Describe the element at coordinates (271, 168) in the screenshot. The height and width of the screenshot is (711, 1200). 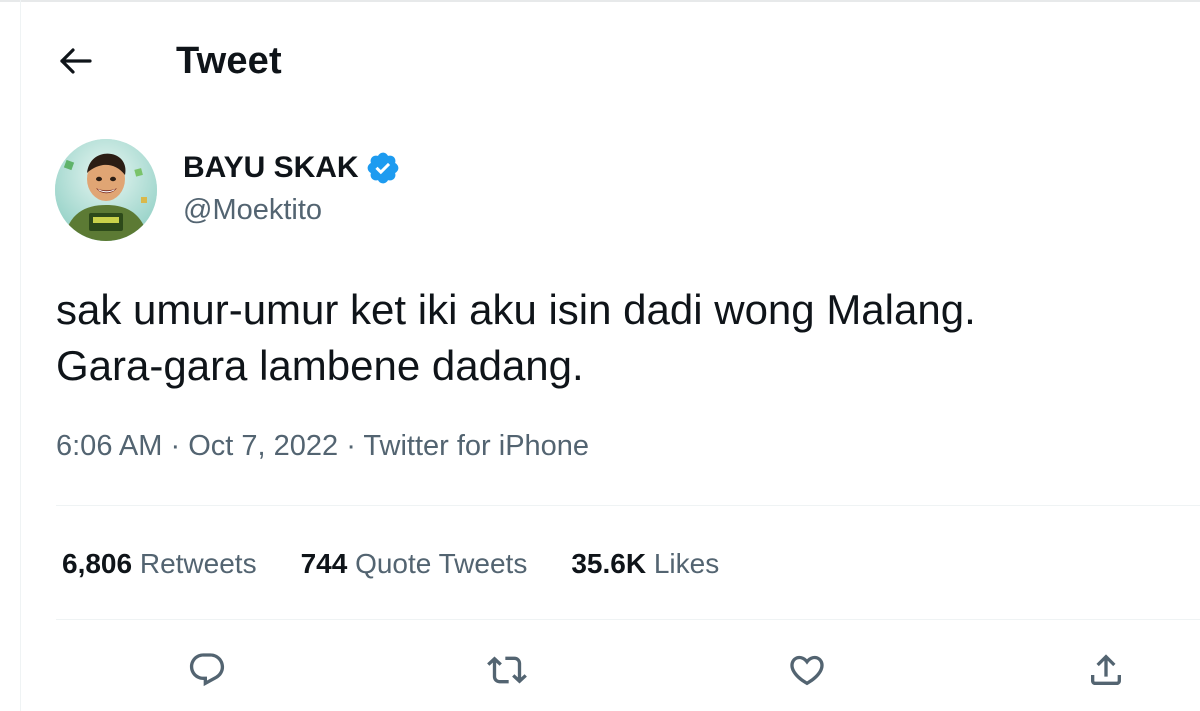
I see `author-name: BAYU SKAK` at that location.